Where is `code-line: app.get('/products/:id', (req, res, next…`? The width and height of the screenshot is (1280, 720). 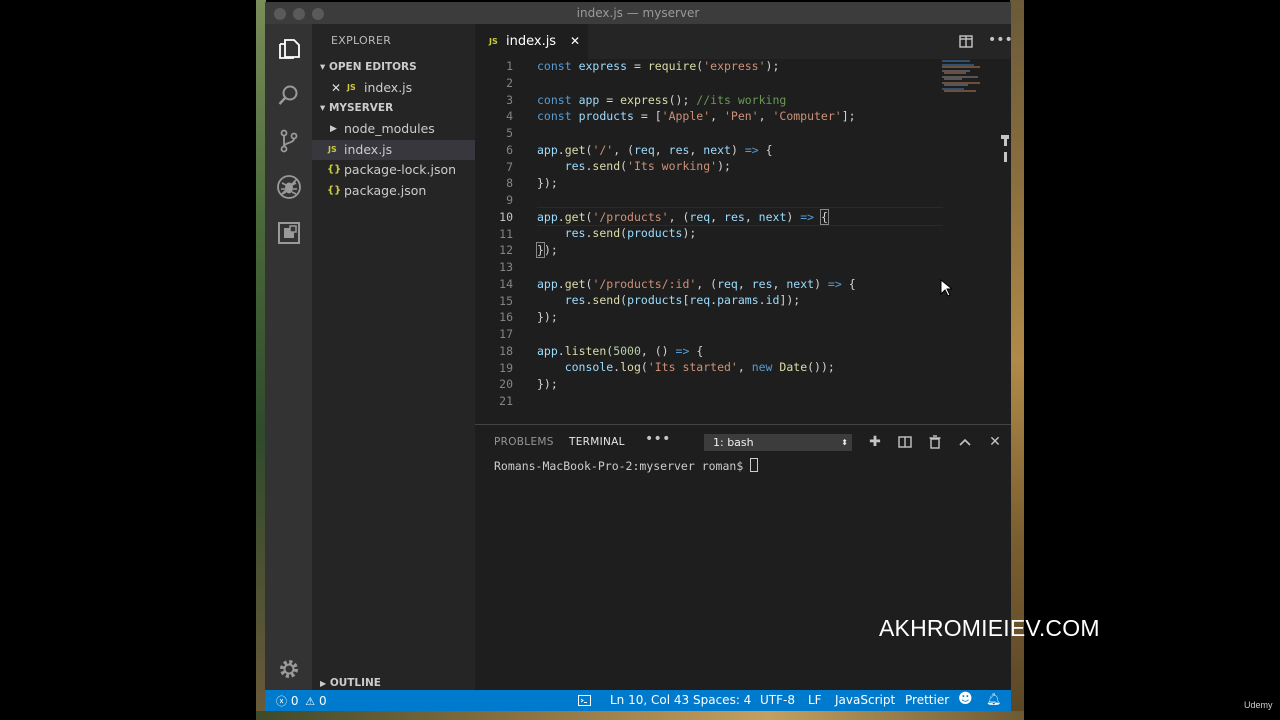 code-line: app.get('/products/:id', (req, res, next… is located at coordinates (696, 284).